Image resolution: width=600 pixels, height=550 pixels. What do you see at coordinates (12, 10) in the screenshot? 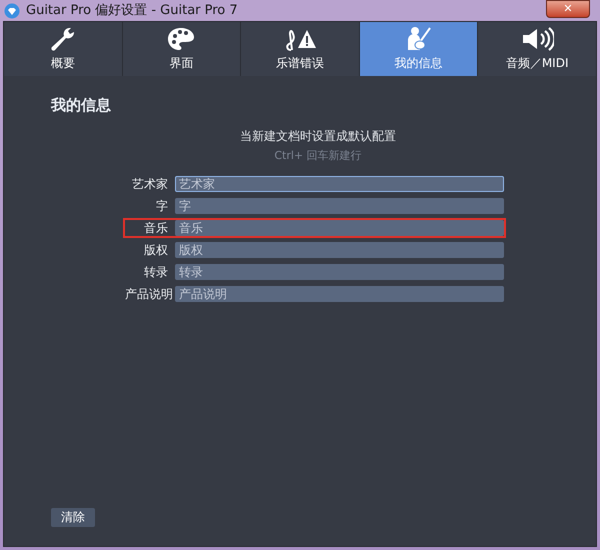
I see `app-logo-icon` at bounding box center [12, 10].